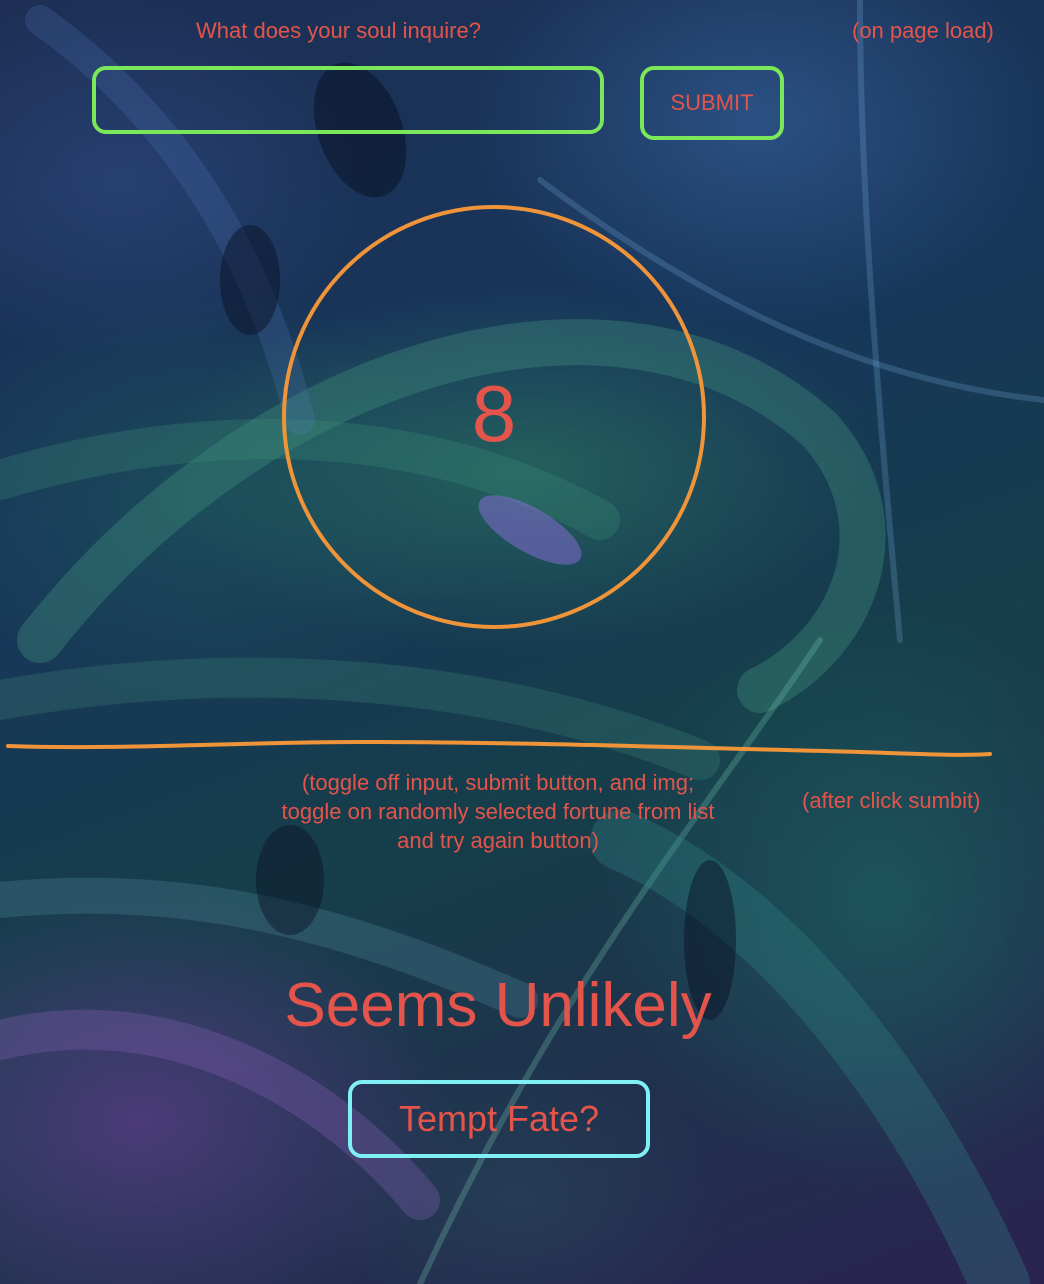 Image resolution: width=1044 pixels, height=1284 pixels. Describe the element at coordinates (348, 100) in the screenshot. I see `question-input` at that location.